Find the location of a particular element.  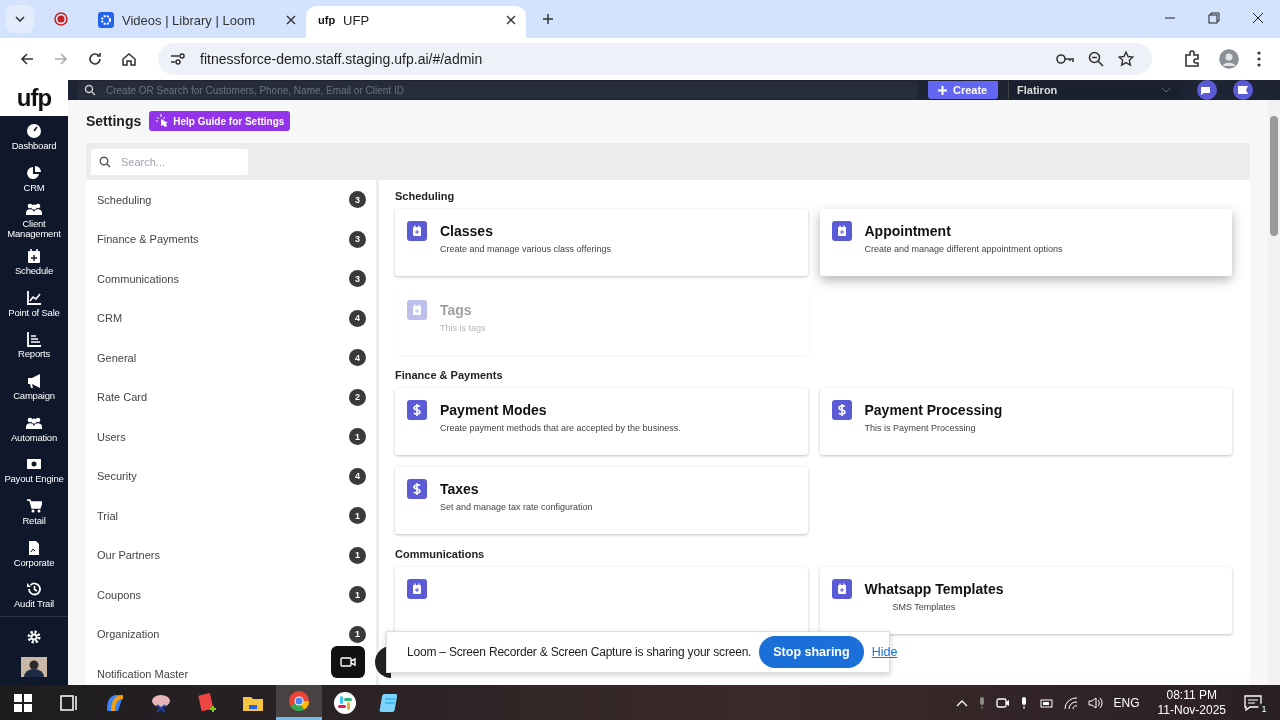

count-badge: 4 is located at coordinates (357, 318).